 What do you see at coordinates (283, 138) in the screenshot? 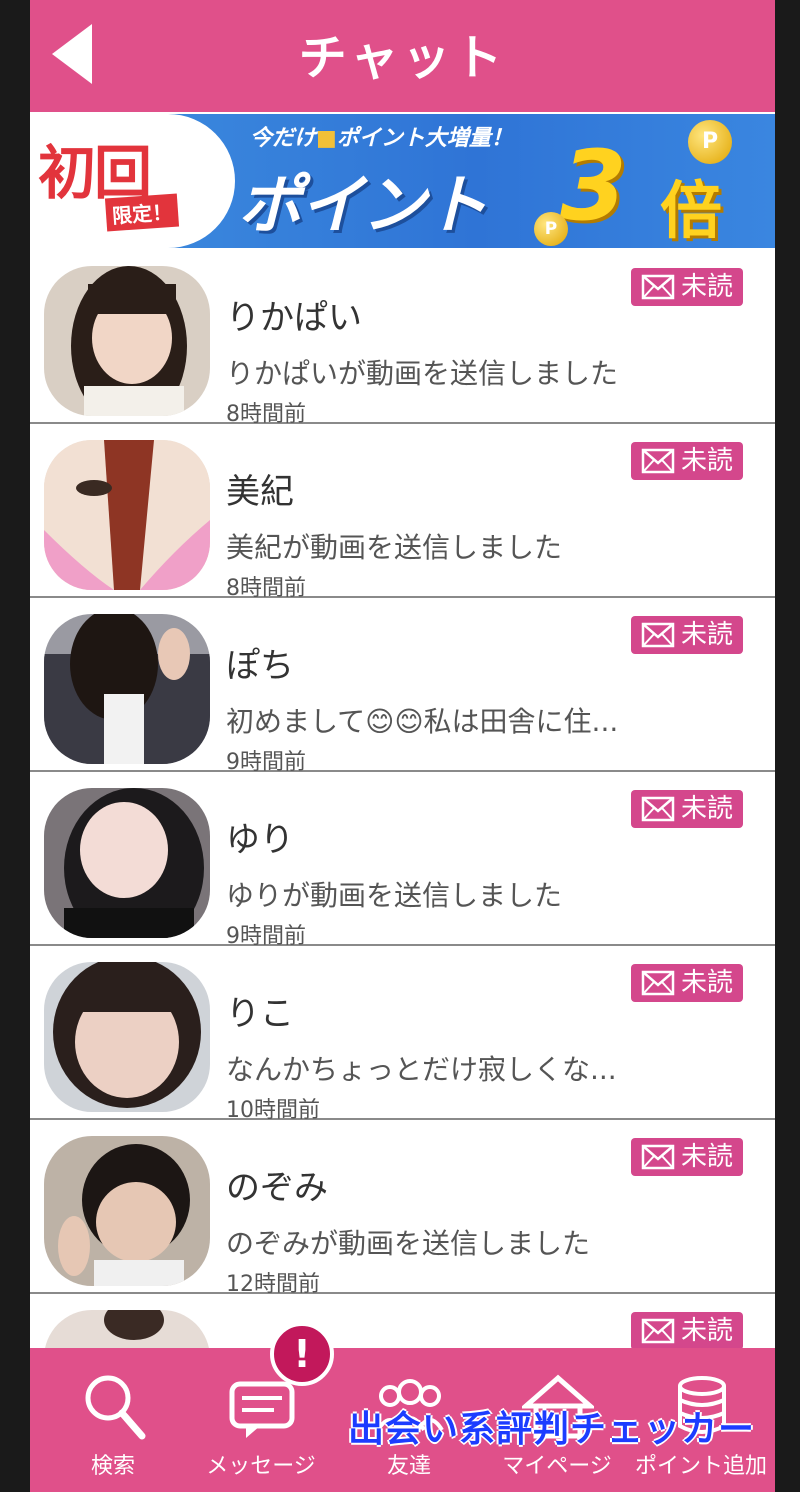
I see `banner-subtitle-now: 今だけ` at bounding box center [283, 138].